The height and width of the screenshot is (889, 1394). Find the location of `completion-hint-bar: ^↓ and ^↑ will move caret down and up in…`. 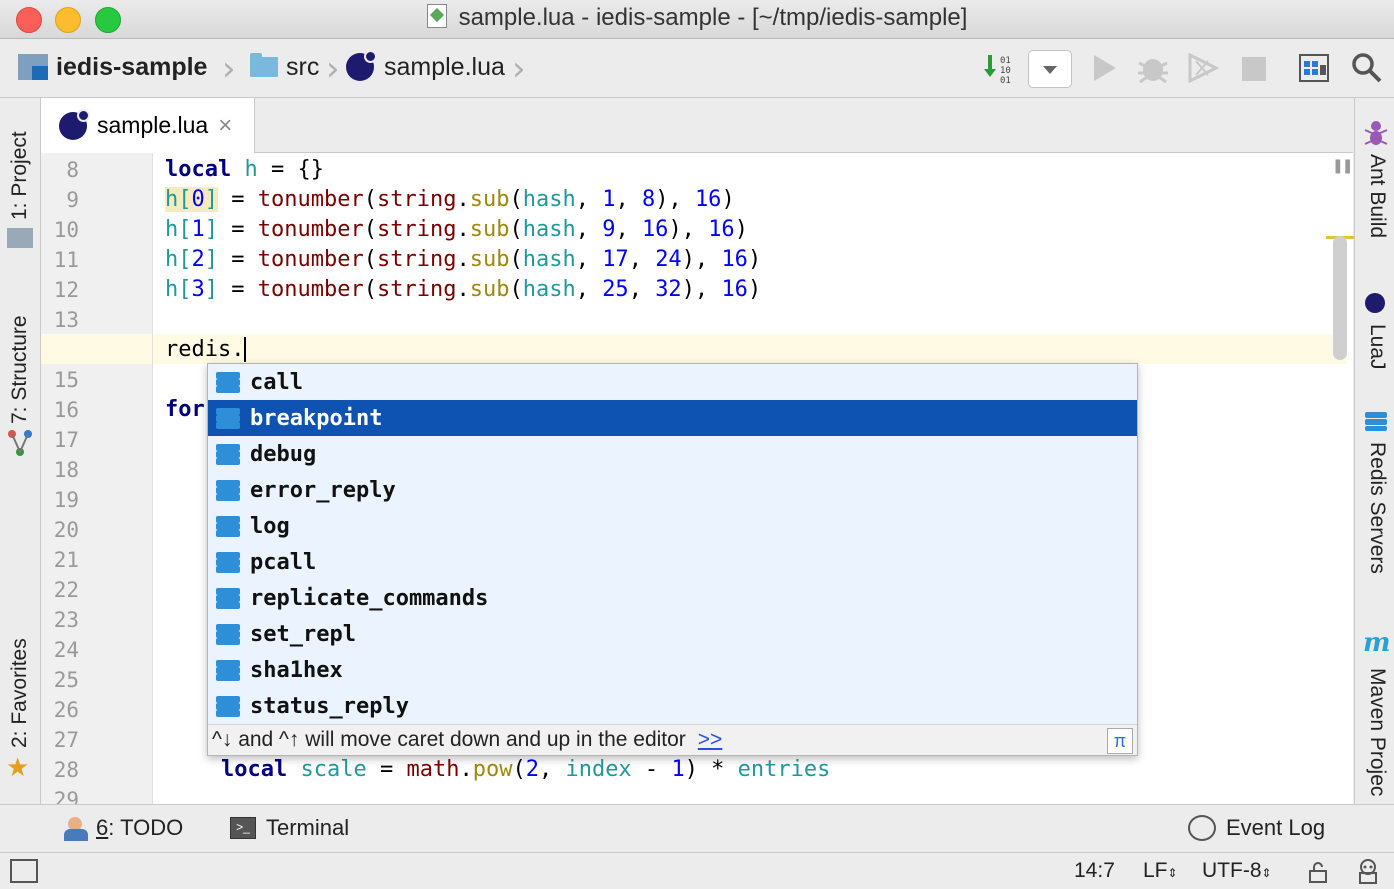

completion-hint-bar: ^↓ and ^↑ will move caret down and up in… is located at coordinates (672, 739).